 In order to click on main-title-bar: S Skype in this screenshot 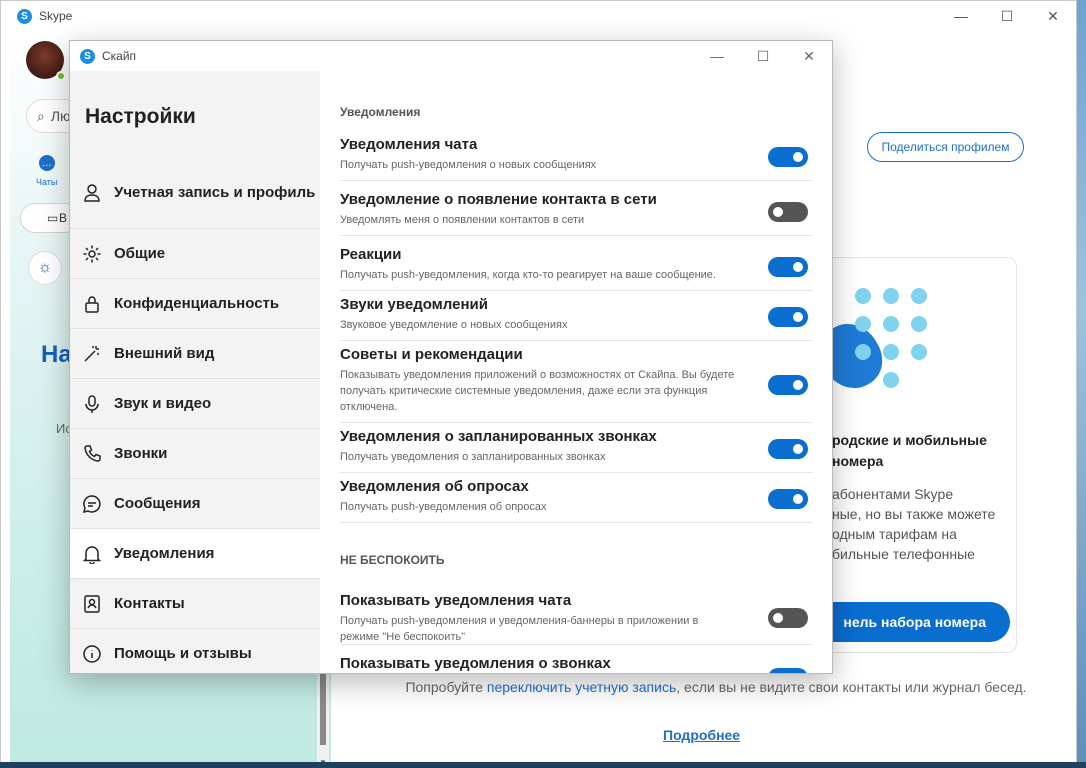, I will do `click(538, 16)`.